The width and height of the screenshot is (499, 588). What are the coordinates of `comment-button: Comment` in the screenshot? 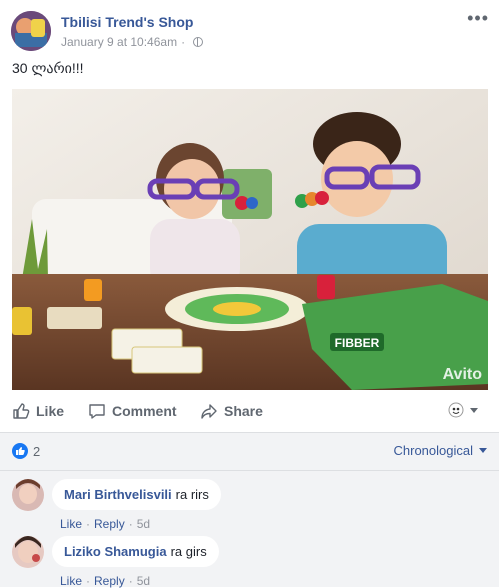 It's located at (132, 411).